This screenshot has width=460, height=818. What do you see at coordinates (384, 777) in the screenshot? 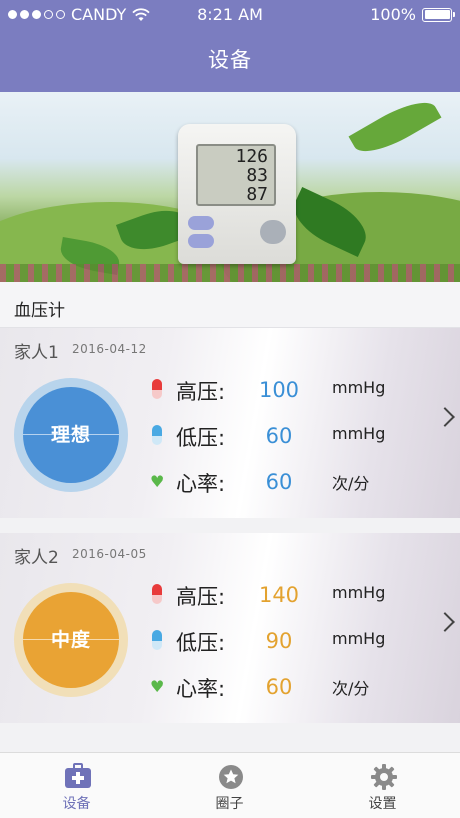
I see `gear-icon` at bounding box center [384, 777].